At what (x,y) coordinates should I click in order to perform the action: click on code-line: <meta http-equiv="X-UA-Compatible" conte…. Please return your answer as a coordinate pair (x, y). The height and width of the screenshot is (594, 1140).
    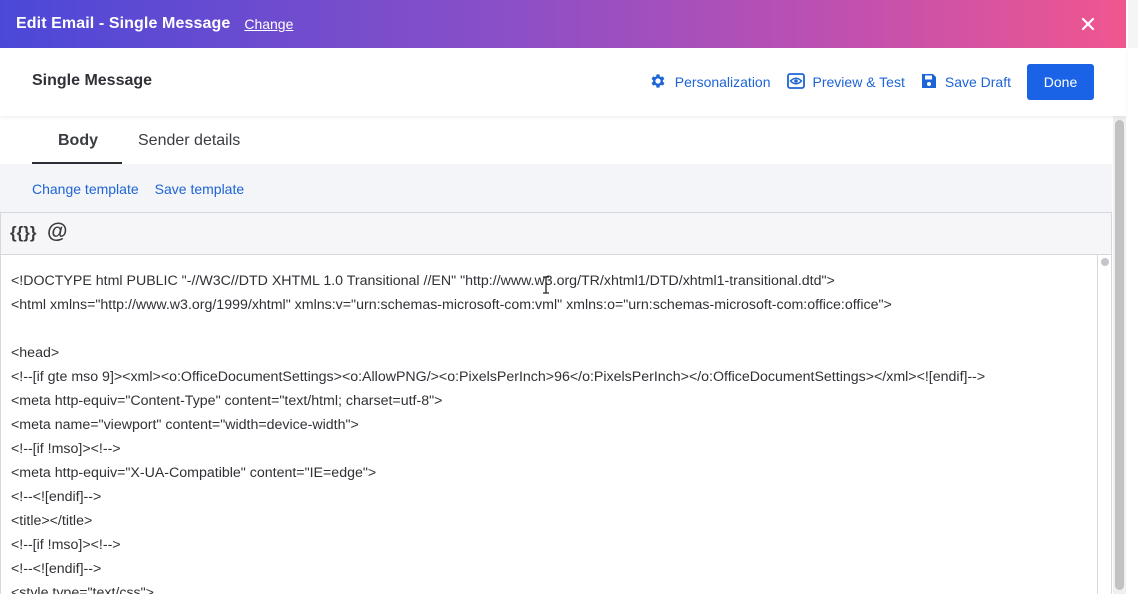
    Looking at the image, I should click on (194, 473).